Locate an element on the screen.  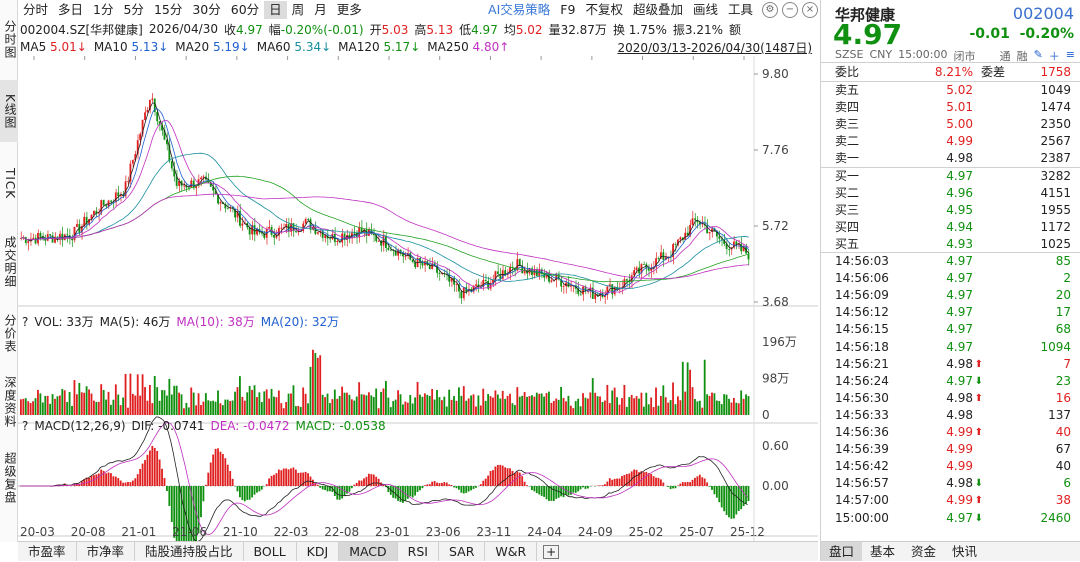
tick-row: 14:56:184.971094 is located at coordinates (955, 347).